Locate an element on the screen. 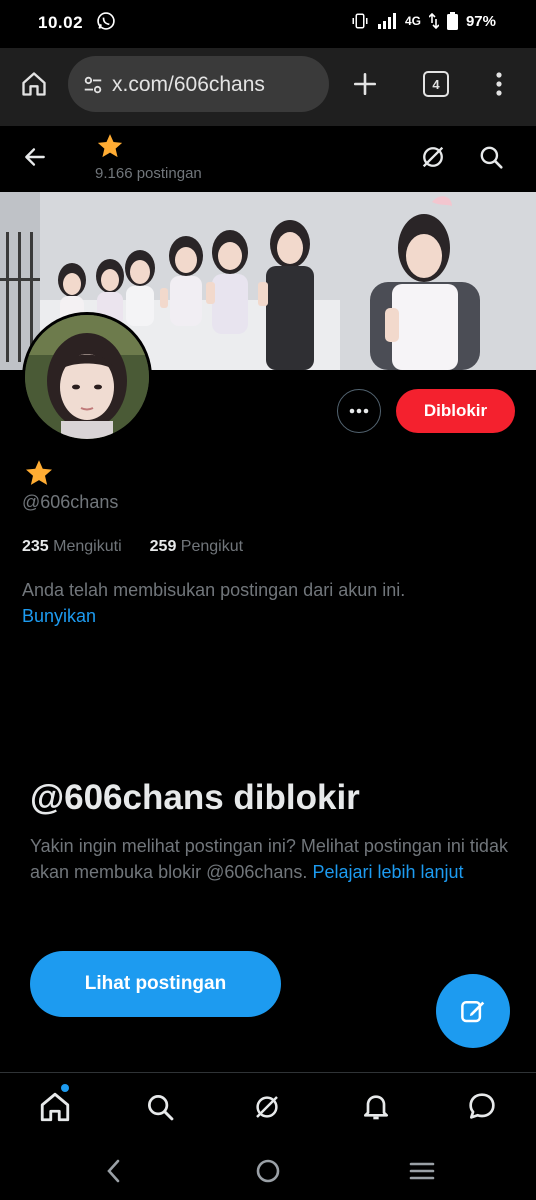 Image resolution: width=536 pixels, height=1200 pixels. battery-level: 97% is located at coordinates (480, 21).